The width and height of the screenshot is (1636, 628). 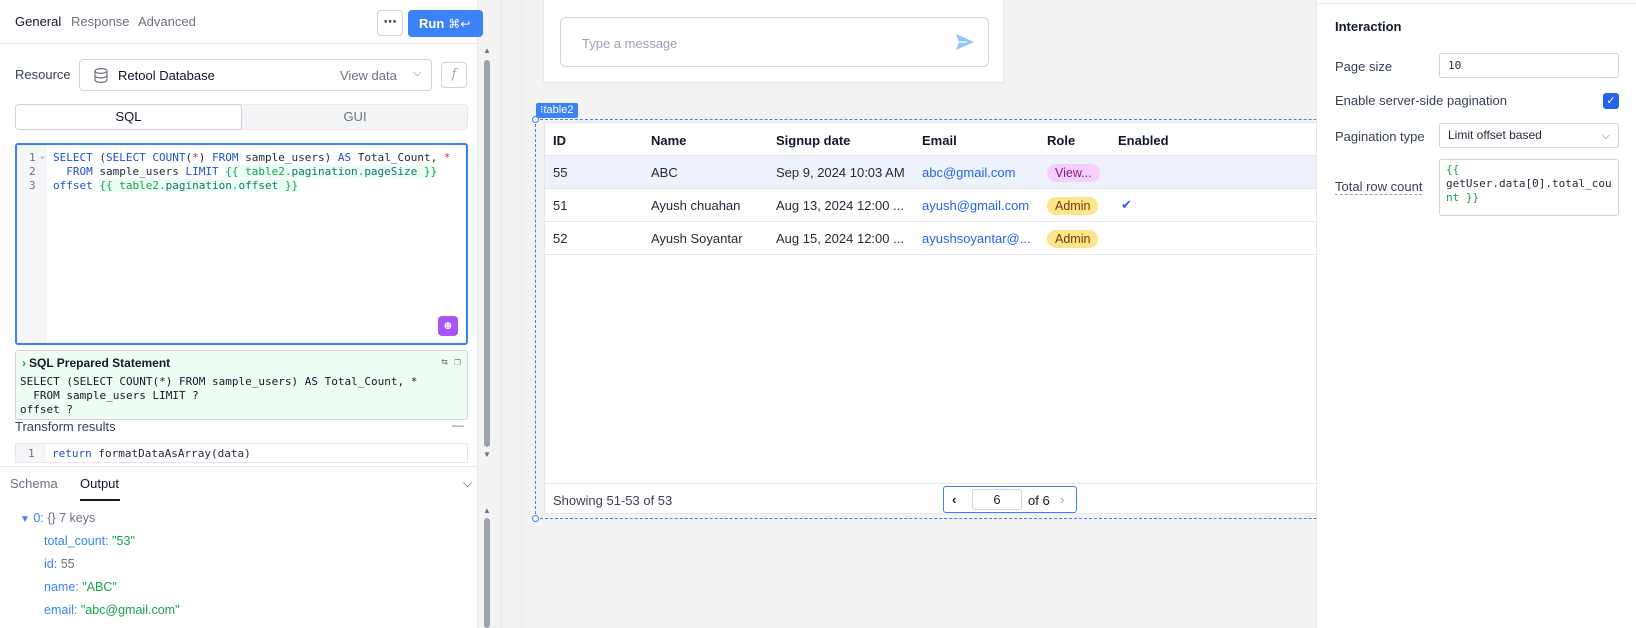 What do you see at coordinates (954, 499) in the screenshot?
I see `chevron-left-icon: ‹` at bounding box center [954, 499].